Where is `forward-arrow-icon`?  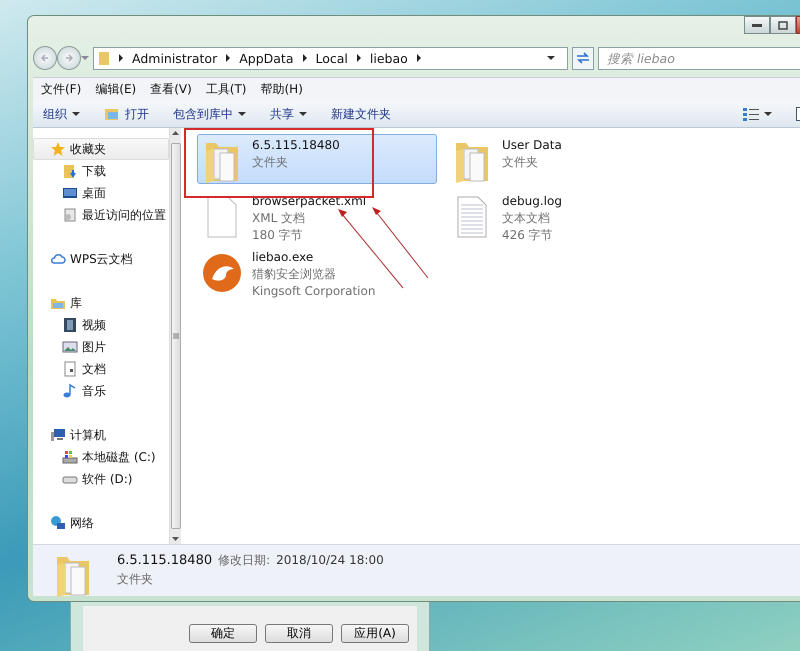 forward-arrow-icon is located at coordinates (69, 58).